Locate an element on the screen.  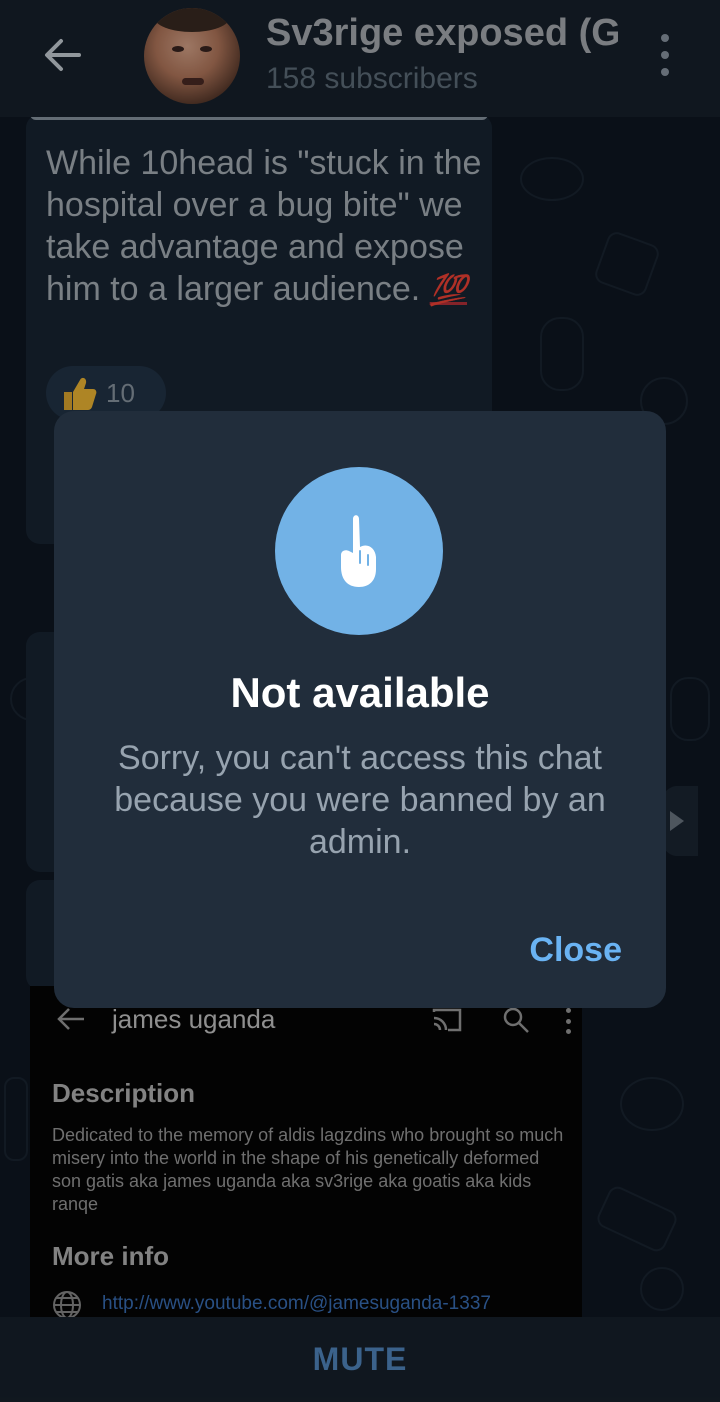
dialog-icon-circle is located at coordinates (359, 551).